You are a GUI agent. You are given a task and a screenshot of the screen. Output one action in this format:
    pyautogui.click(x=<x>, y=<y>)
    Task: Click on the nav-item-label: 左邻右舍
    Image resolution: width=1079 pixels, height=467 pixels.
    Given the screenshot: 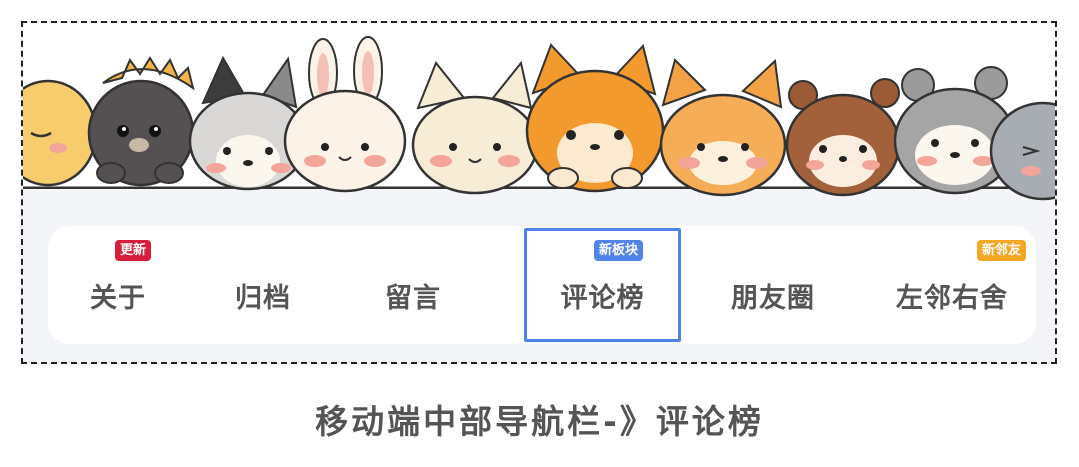 What is the action you would take?
    pyautogui.click(x=952, y=298)
    